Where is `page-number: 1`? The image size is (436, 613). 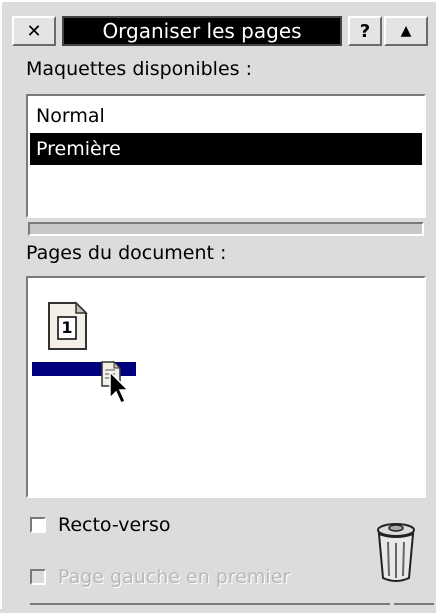 page-number: 1 is located at coordinates (67, 327).